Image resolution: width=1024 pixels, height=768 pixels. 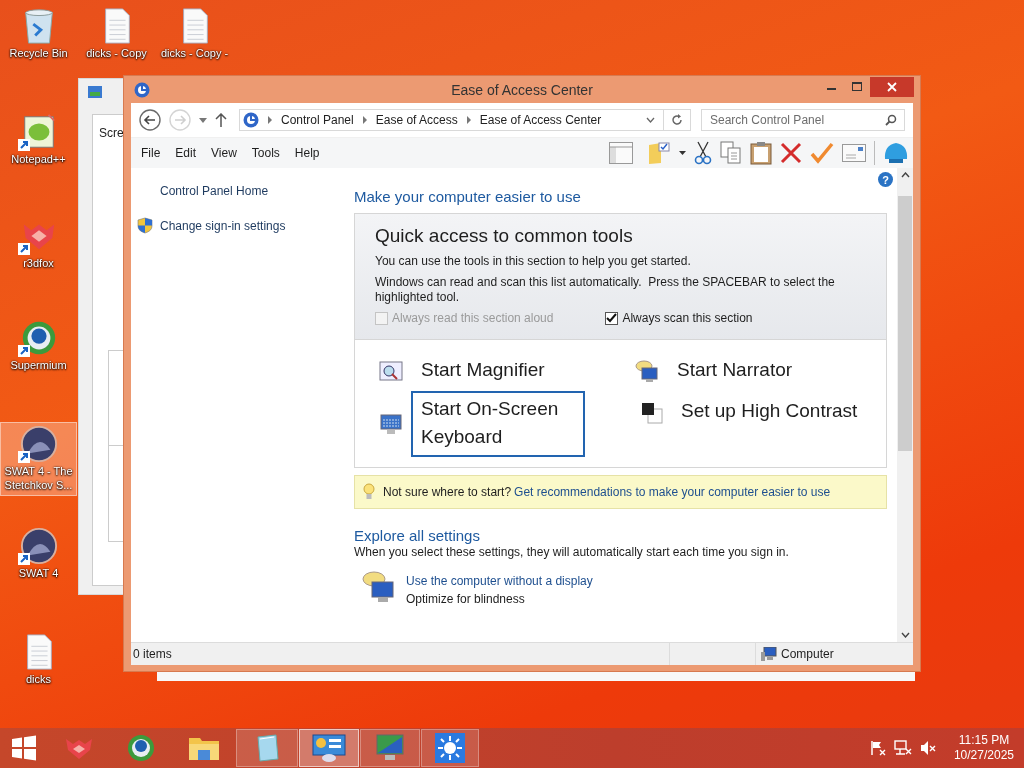 What do you see at coordinates (150, 120) in the screenshot?
I see `back-button` at bounding box center [150, 120].